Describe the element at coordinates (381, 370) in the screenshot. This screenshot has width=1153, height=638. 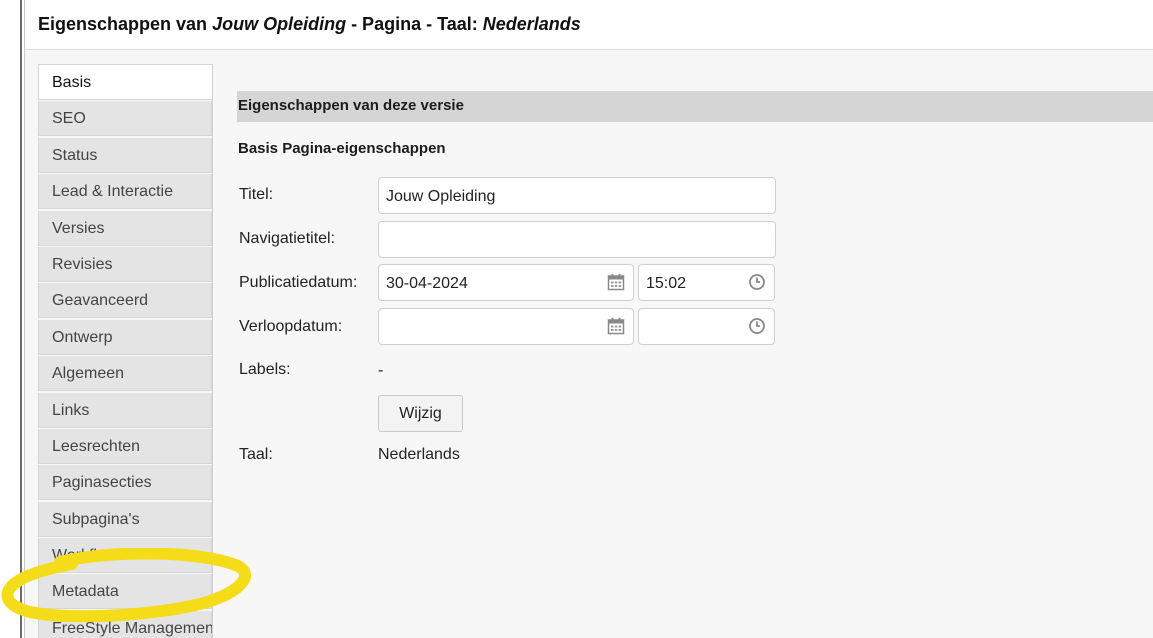
I see `labels-value: -` at that location.